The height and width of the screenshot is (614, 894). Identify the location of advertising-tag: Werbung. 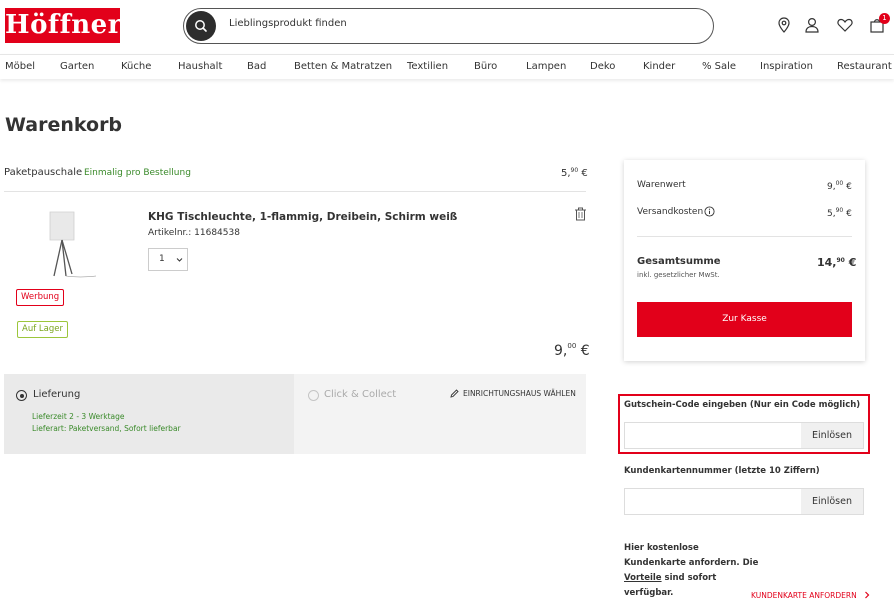
(40, 297).